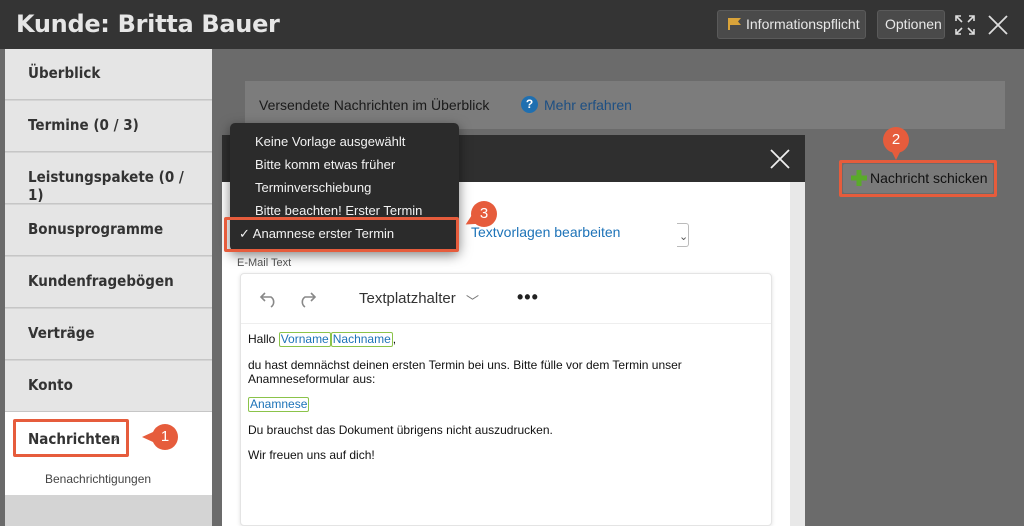  I want to click on options-button: Optionen, so click(911, 24).